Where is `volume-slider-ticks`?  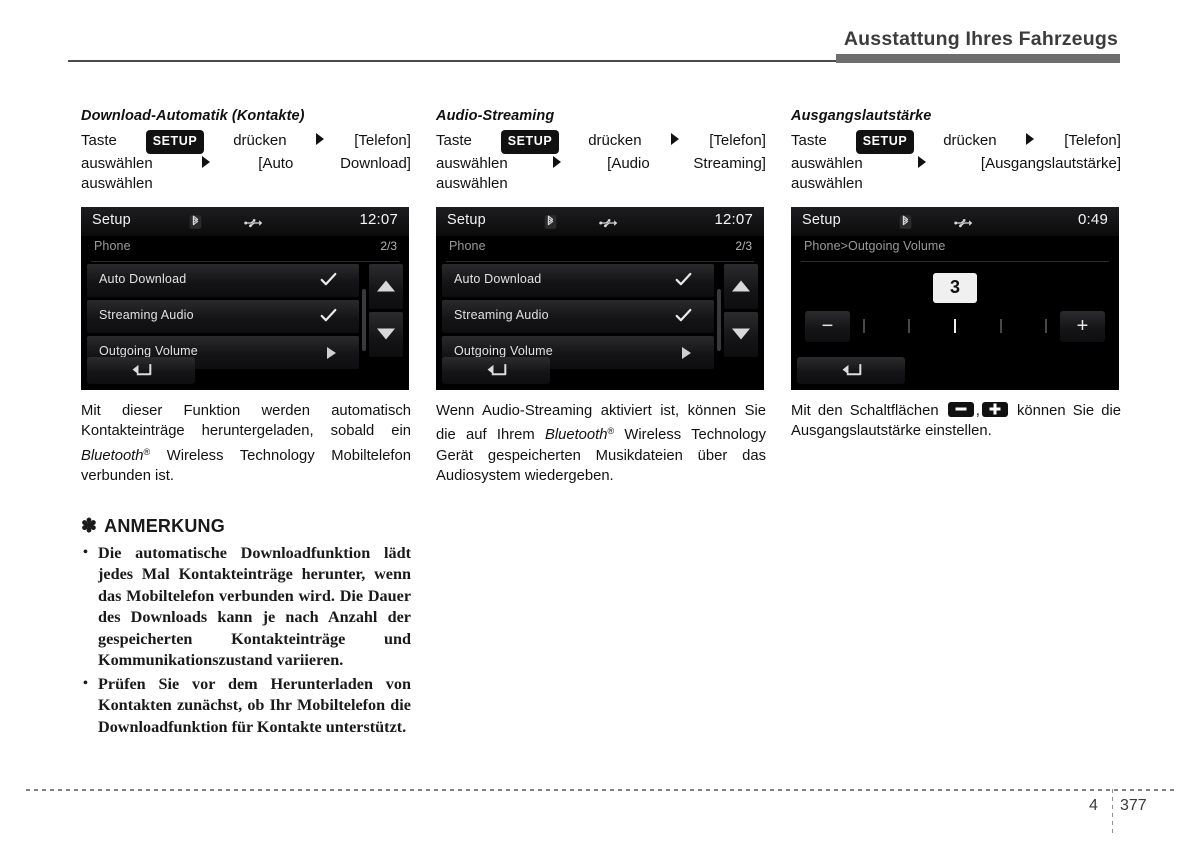 volume-slider-ticks is located at coordinates (955, 326).